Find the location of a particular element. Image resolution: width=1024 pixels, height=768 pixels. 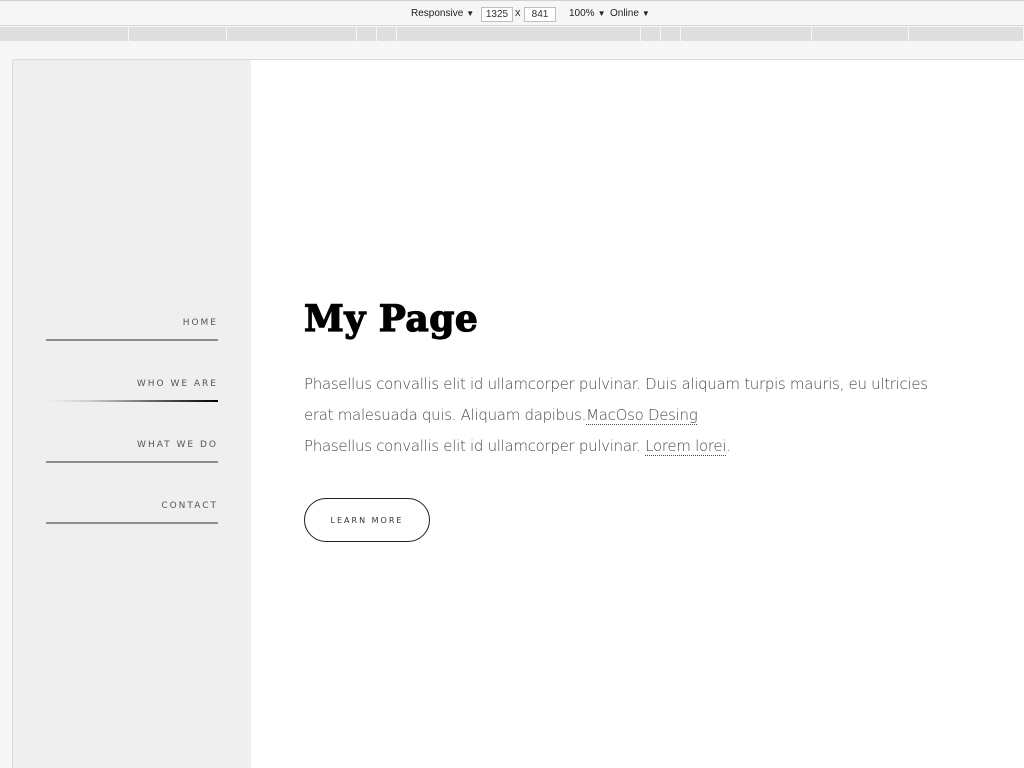

device-select: Responsive ▼ is located at coordinates (442, 13).